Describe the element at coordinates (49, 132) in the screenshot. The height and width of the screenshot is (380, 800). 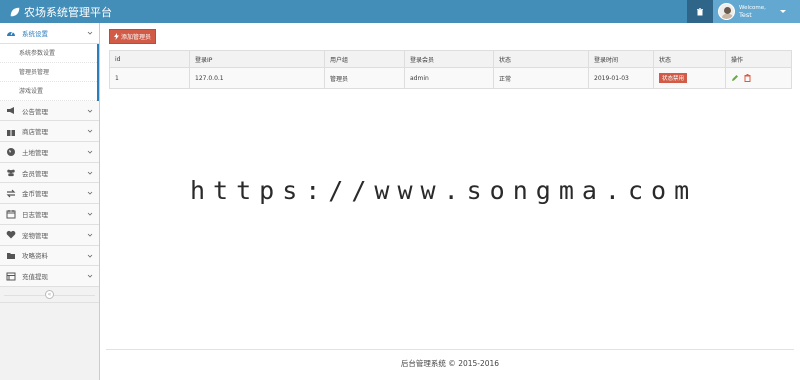
I see `sidebar-item-shop: 商店管理` at that location.